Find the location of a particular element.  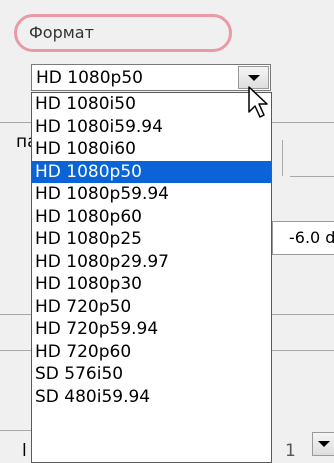

mouse-cursor-icon is located at coordinates (258, 102).